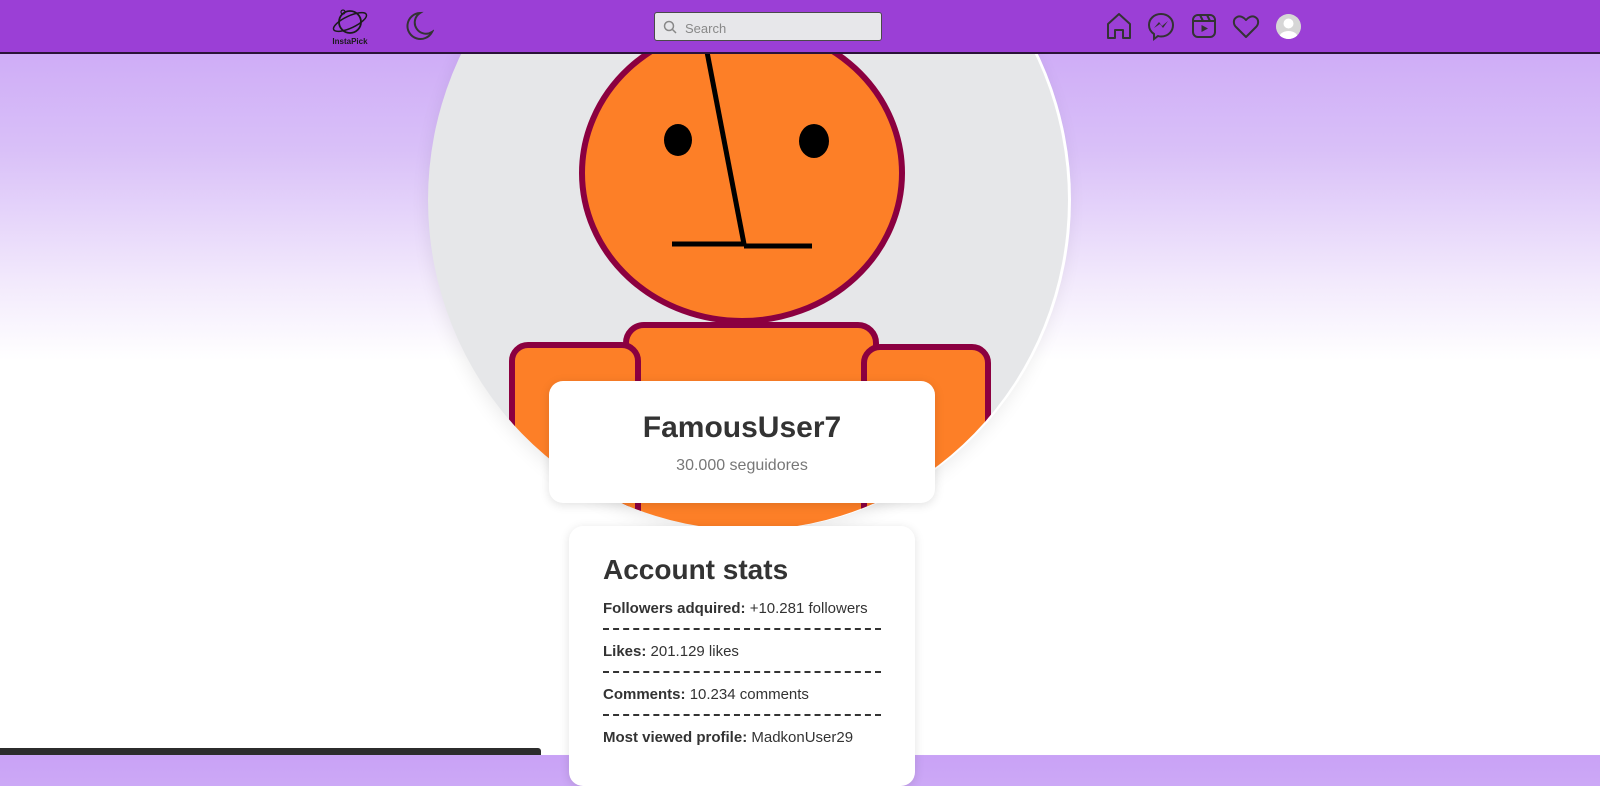 This screenshot has width=1600, height=786. Describe the element at coordinates (675, 737) in the screenshot. I see `stat-label: Most viewed profile:` at that location.